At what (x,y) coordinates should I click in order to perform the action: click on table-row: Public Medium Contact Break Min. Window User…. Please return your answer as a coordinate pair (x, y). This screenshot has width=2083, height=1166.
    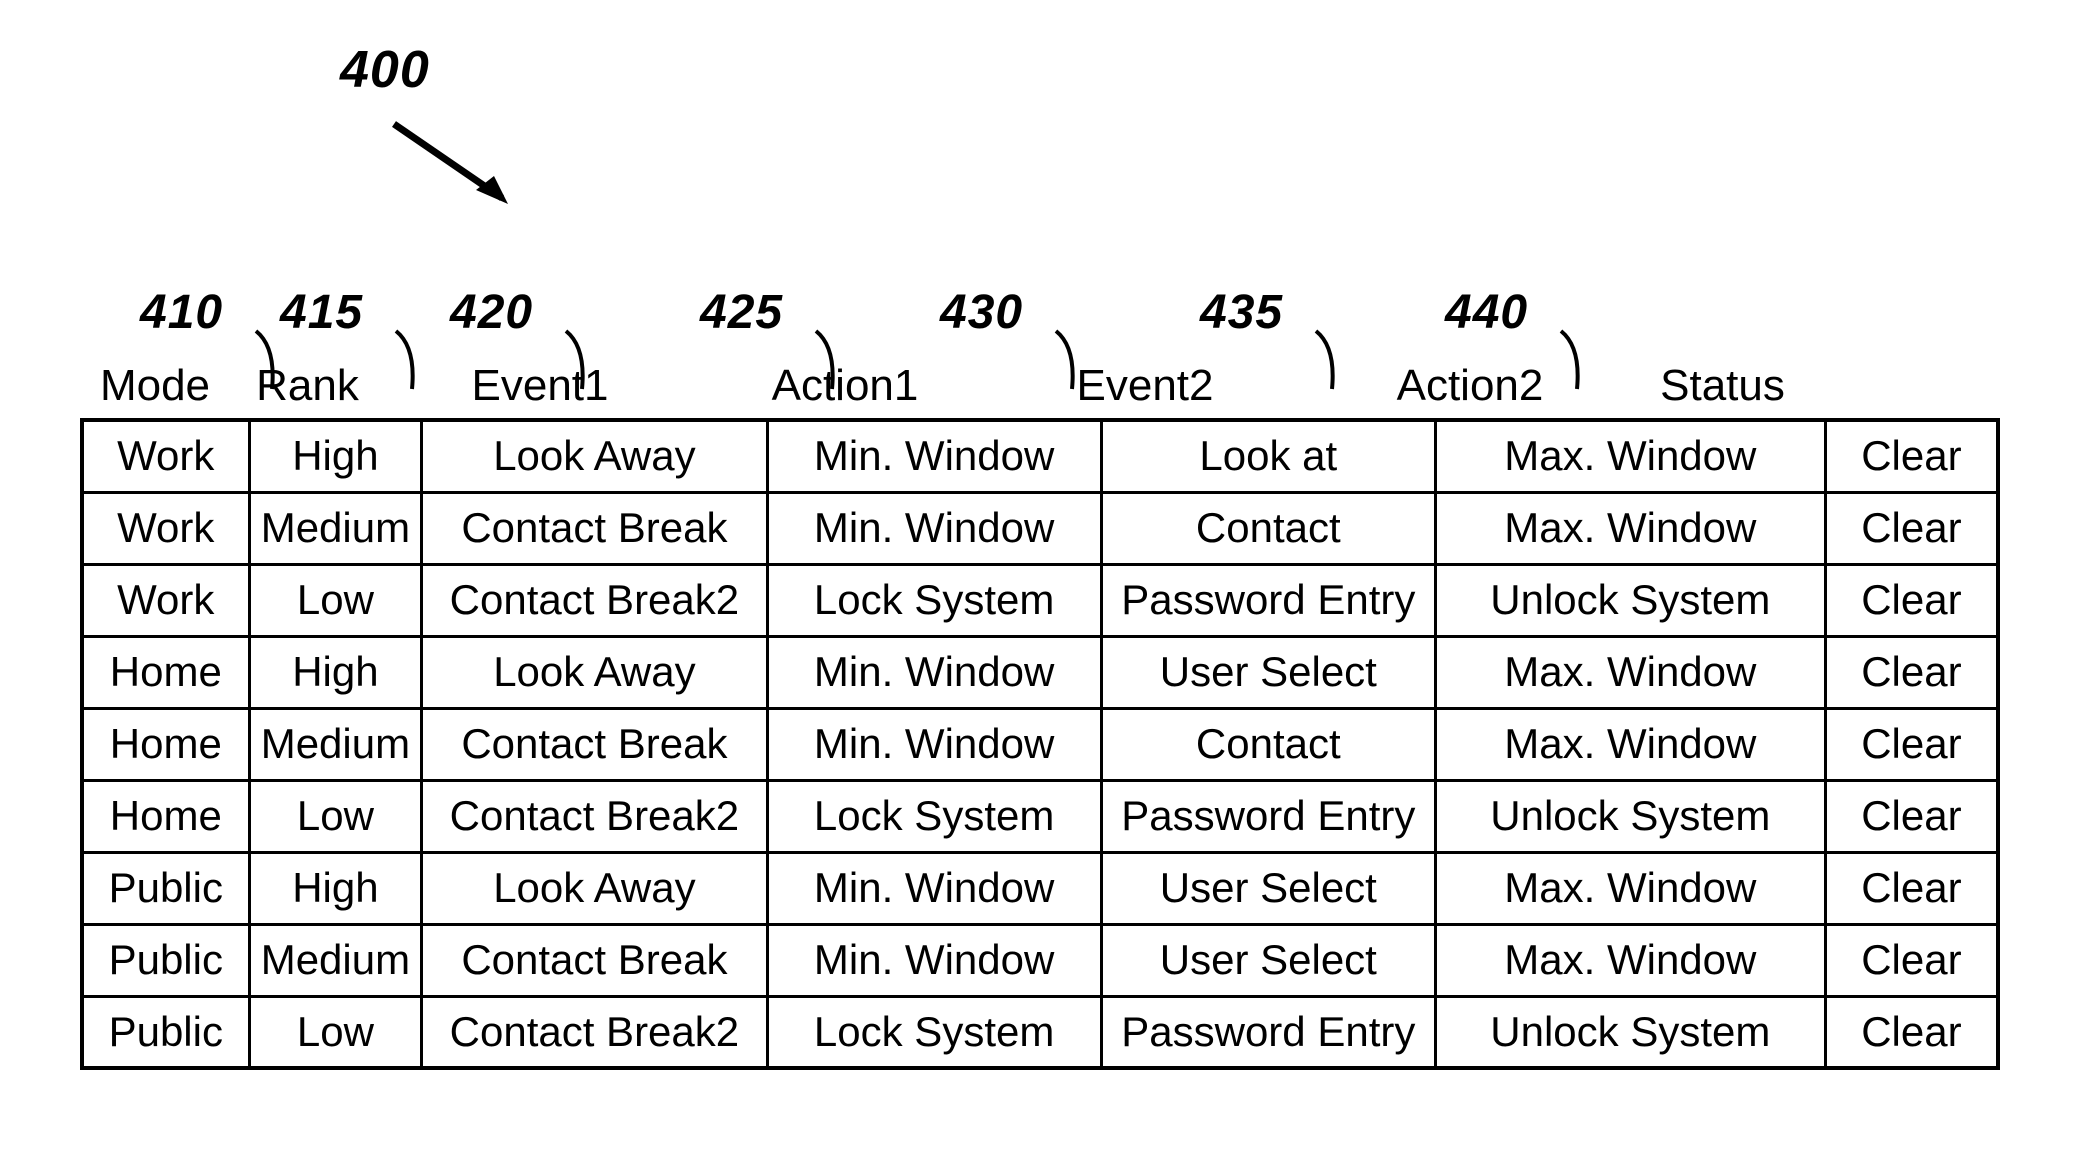
    Looking at the image, I should click on (1040, 960).